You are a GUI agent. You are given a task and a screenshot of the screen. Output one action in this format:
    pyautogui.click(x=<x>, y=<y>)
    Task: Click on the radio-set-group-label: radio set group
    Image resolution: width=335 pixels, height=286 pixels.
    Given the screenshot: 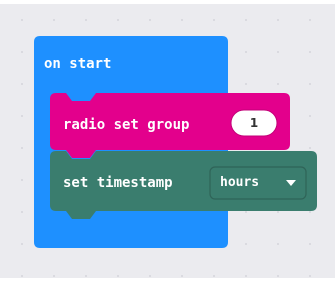 What is the action you would take?
    pyautogui.click(x=126, y=125)
    